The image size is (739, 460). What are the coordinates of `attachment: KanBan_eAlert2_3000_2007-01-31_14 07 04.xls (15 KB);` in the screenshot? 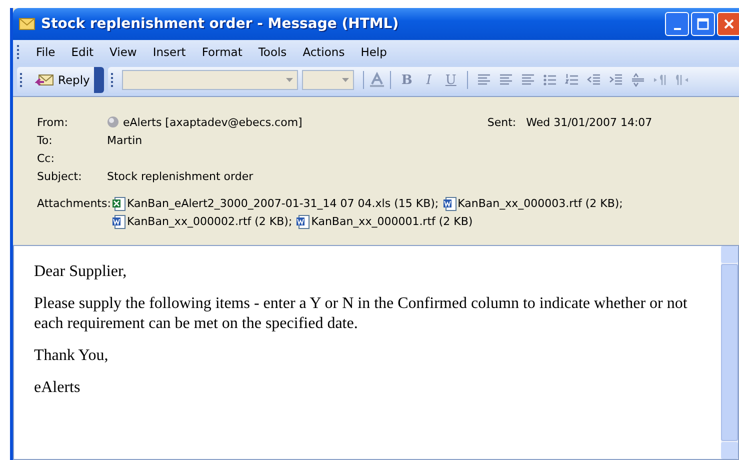 It's located at (275, 204).